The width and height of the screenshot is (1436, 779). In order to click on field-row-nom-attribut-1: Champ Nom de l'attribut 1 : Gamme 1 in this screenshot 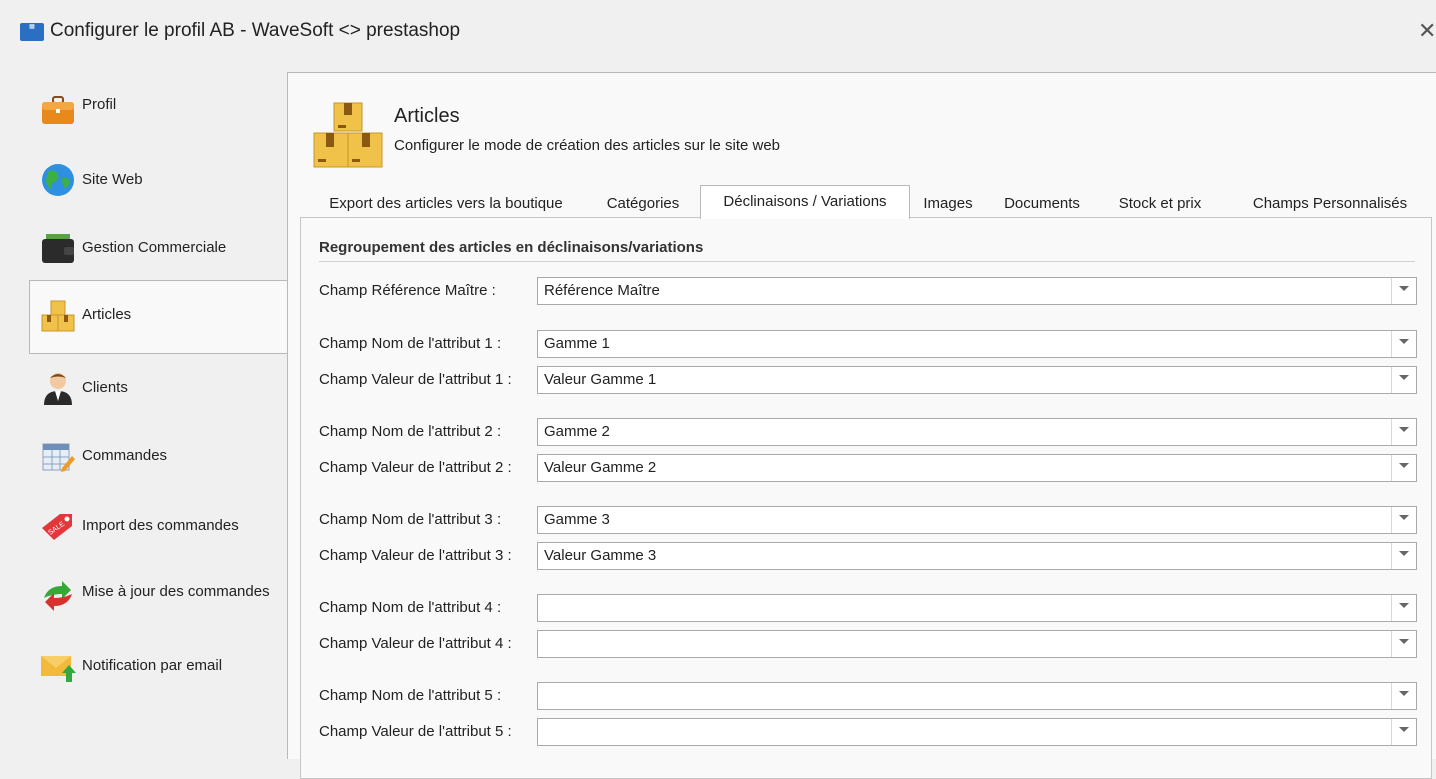, I will do `click(866, 344)`.